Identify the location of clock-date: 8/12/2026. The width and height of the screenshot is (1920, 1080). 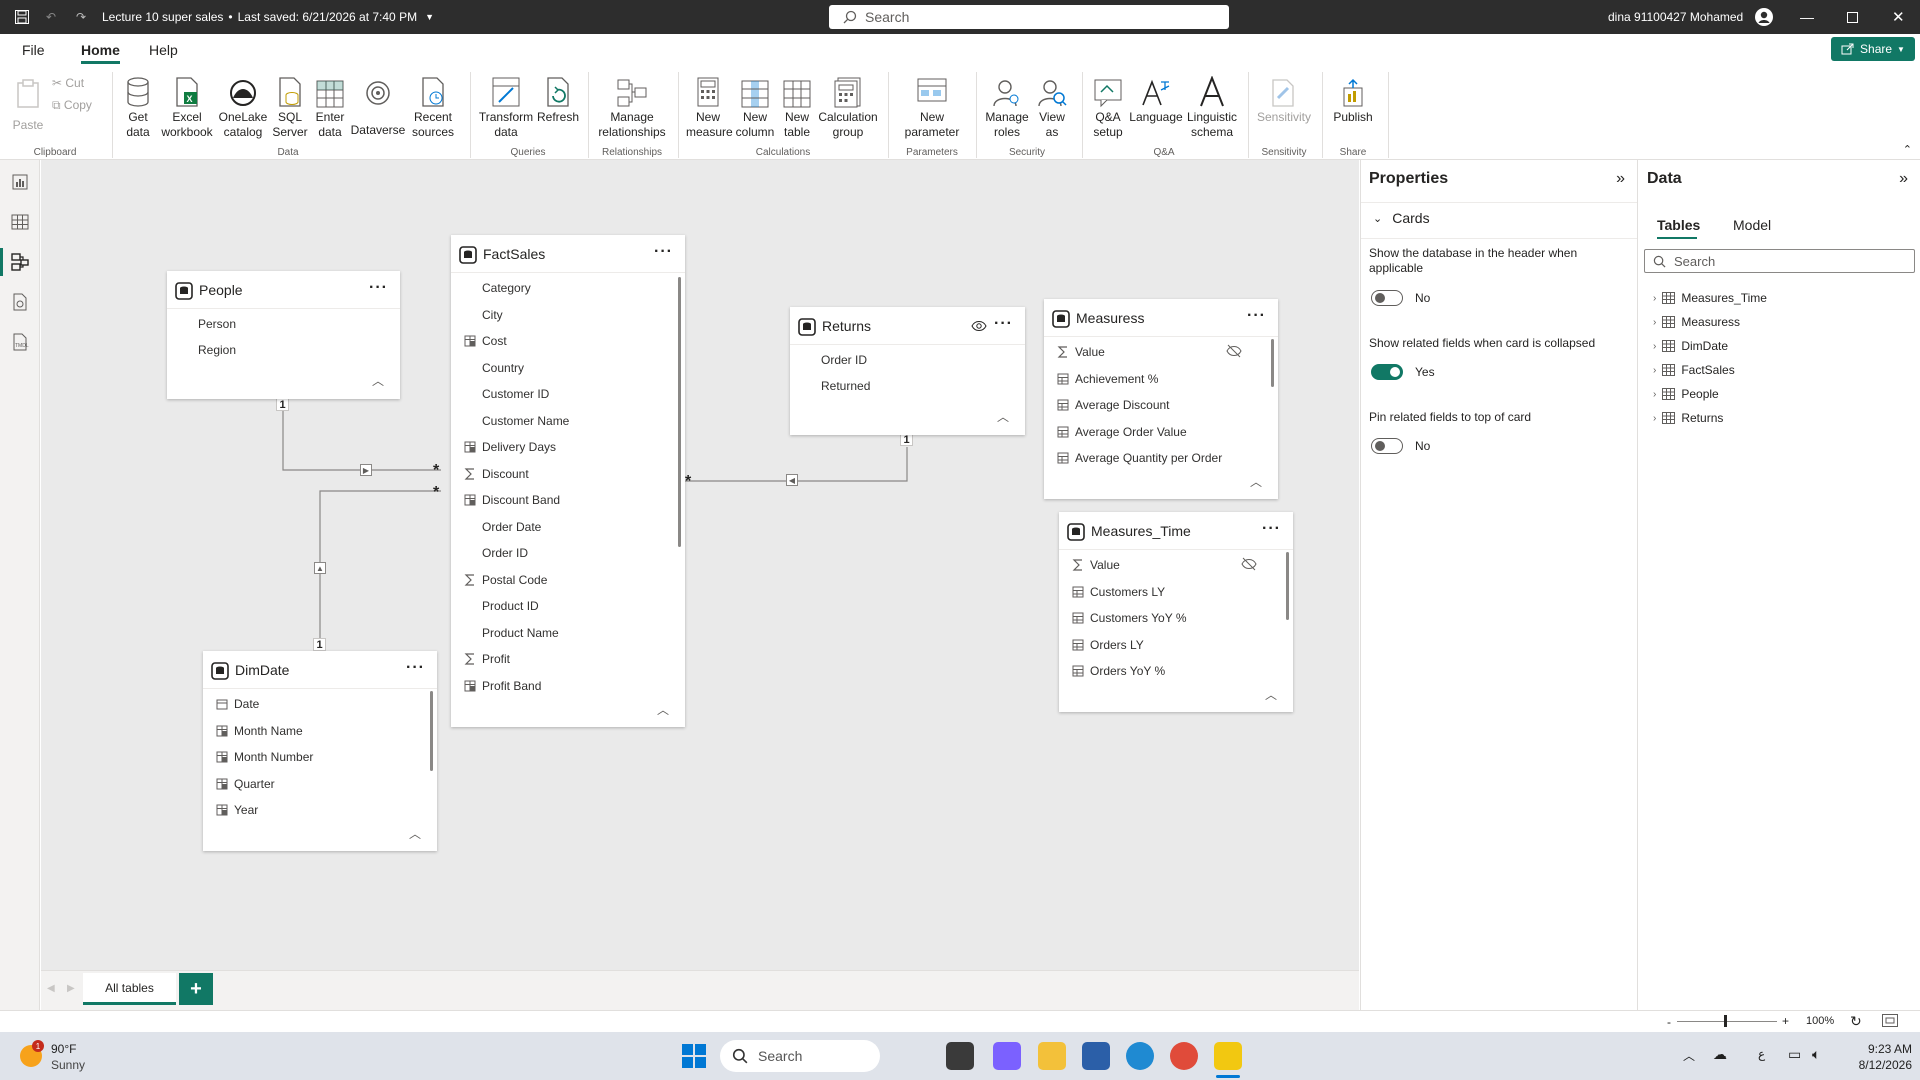
(1879, 1065).